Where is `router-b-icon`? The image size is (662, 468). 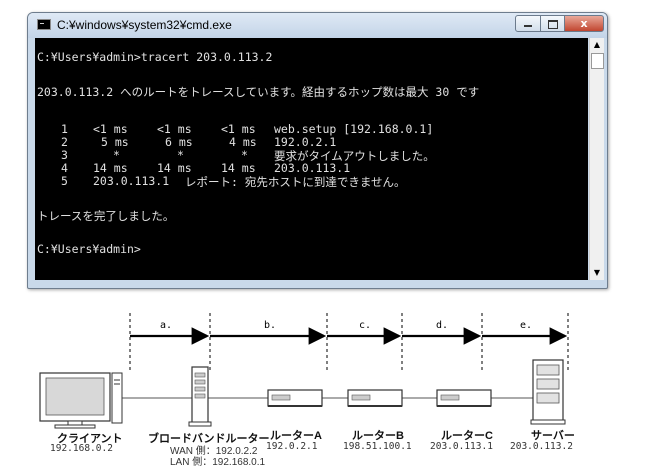
router-b-icon is located at coordinates (375, 398).